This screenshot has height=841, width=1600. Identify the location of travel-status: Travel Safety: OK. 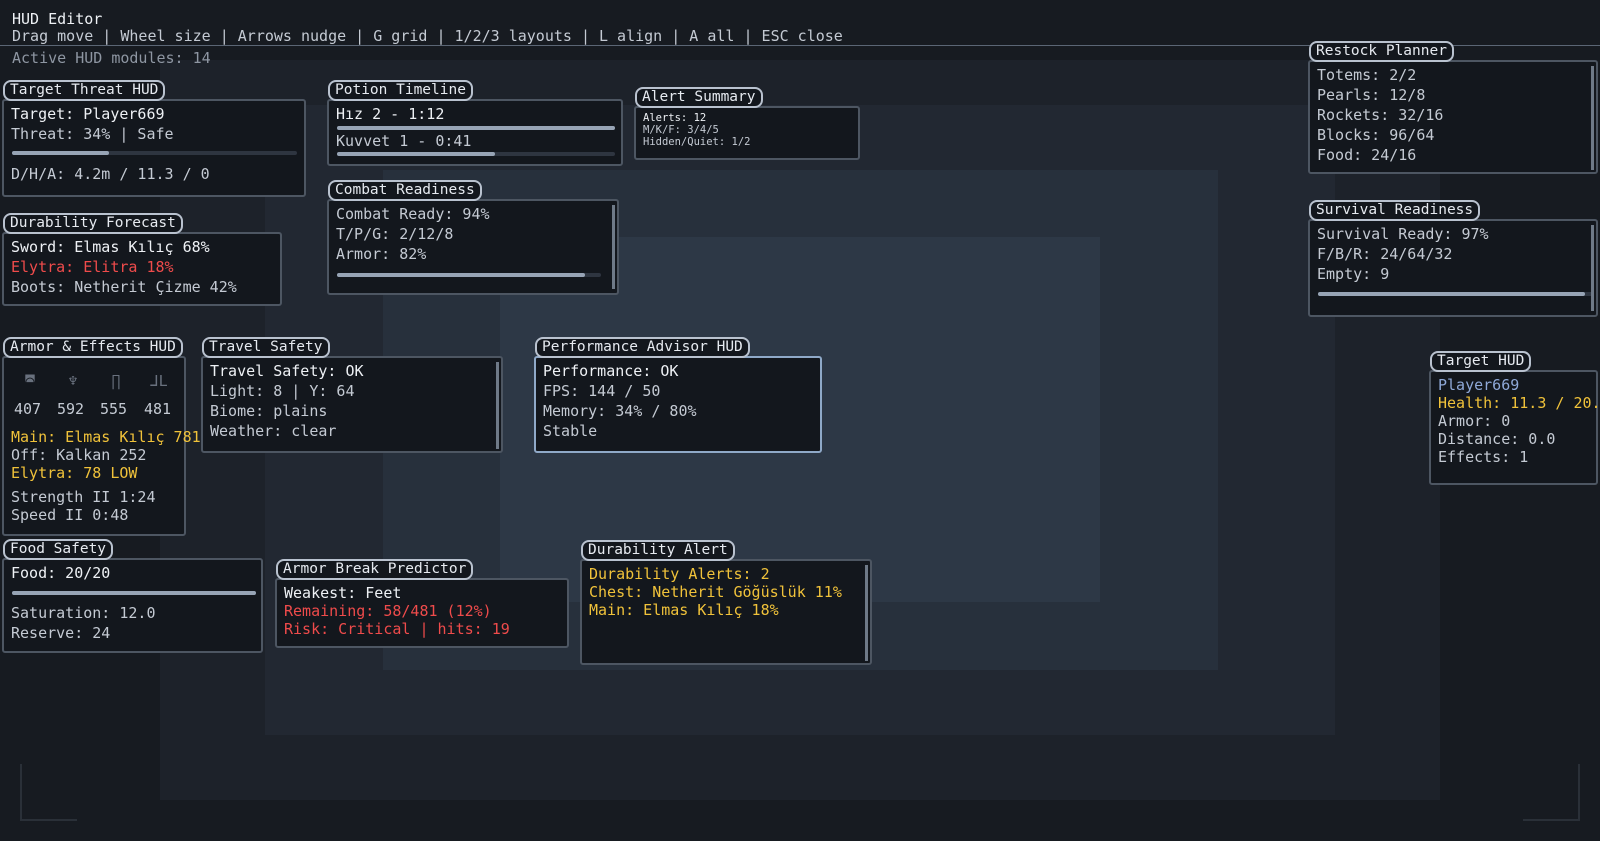
(287, 371).